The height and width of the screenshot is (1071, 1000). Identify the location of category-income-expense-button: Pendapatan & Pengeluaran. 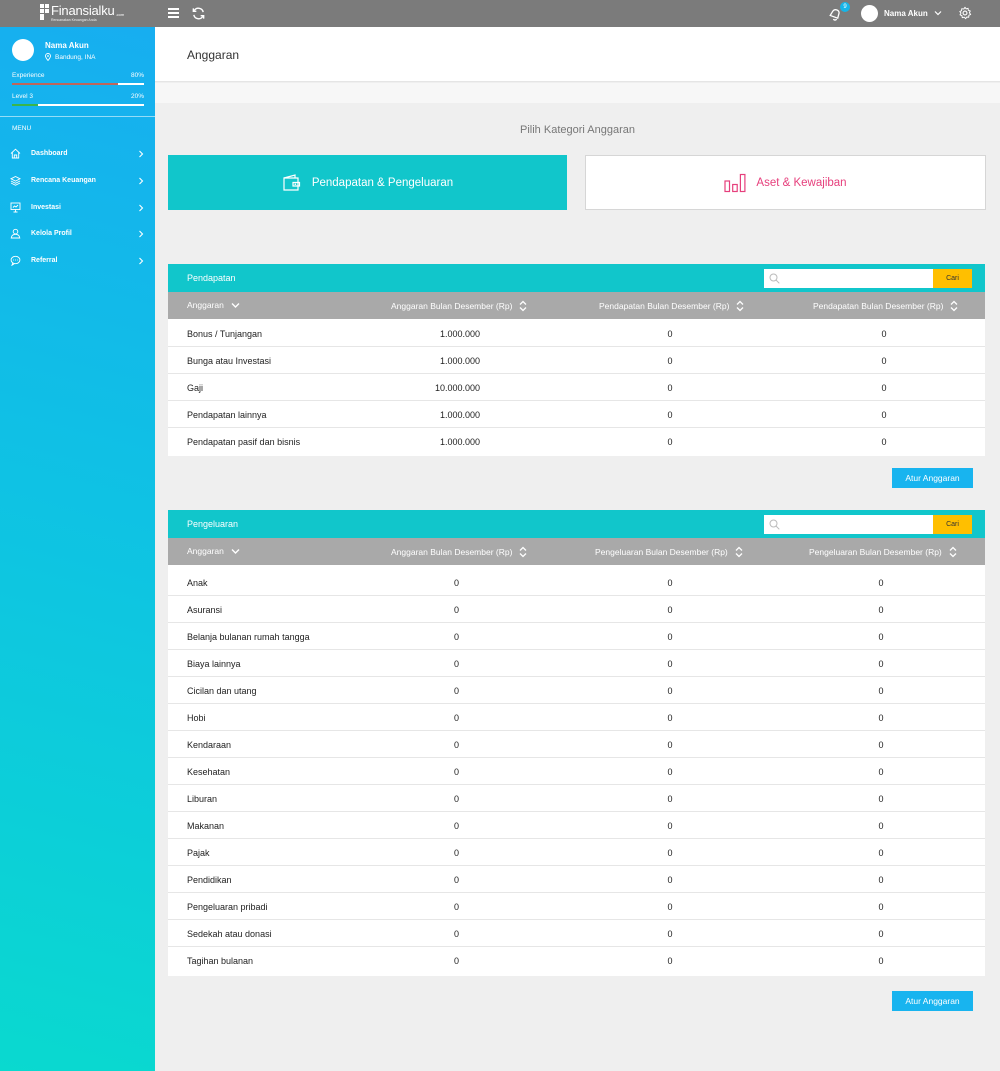
(367, 182).